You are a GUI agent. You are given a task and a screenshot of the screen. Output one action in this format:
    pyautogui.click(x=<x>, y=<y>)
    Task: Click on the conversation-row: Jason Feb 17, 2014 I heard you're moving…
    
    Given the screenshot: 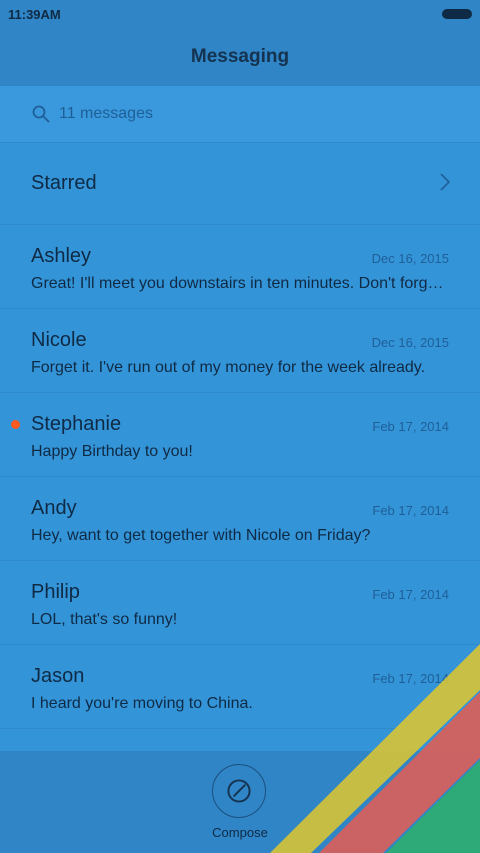 What is the action you would take?
    pyautogui.click(x=240, y=687)
    